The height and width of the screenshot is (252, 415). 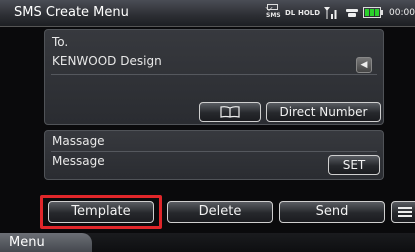 What do you see at coordinates (290, 13) in the screenshot?
I see `dl-status-label: DL` at bounding box center [290, 13].